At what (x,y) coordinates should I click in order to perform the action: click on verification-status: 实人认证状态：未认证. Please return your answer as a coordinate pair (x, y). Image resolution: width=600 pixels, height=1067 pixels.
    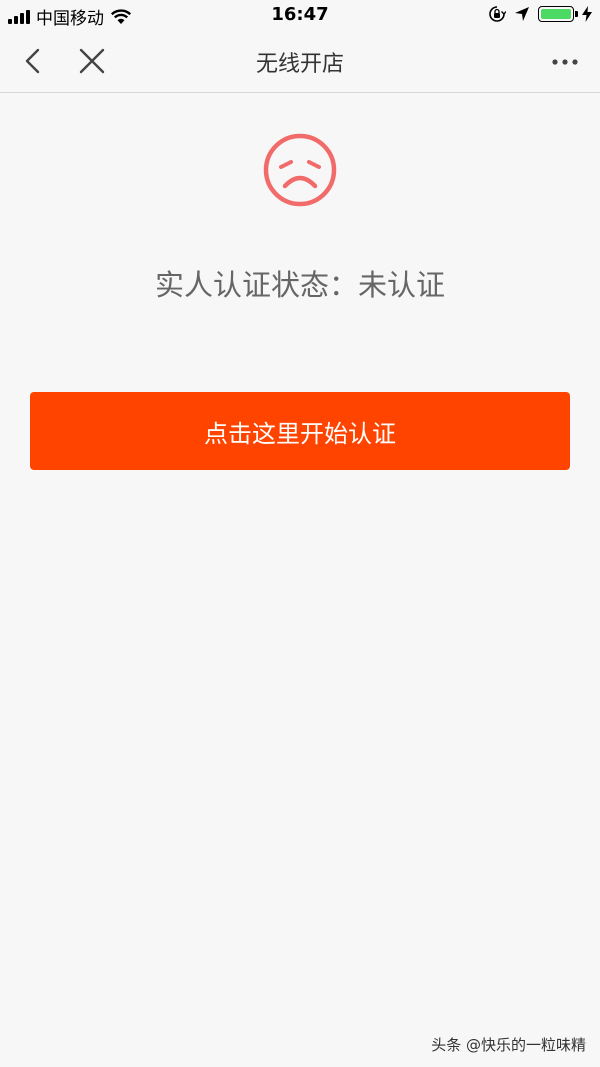
    Looking at the image, I should click on (299, 285).